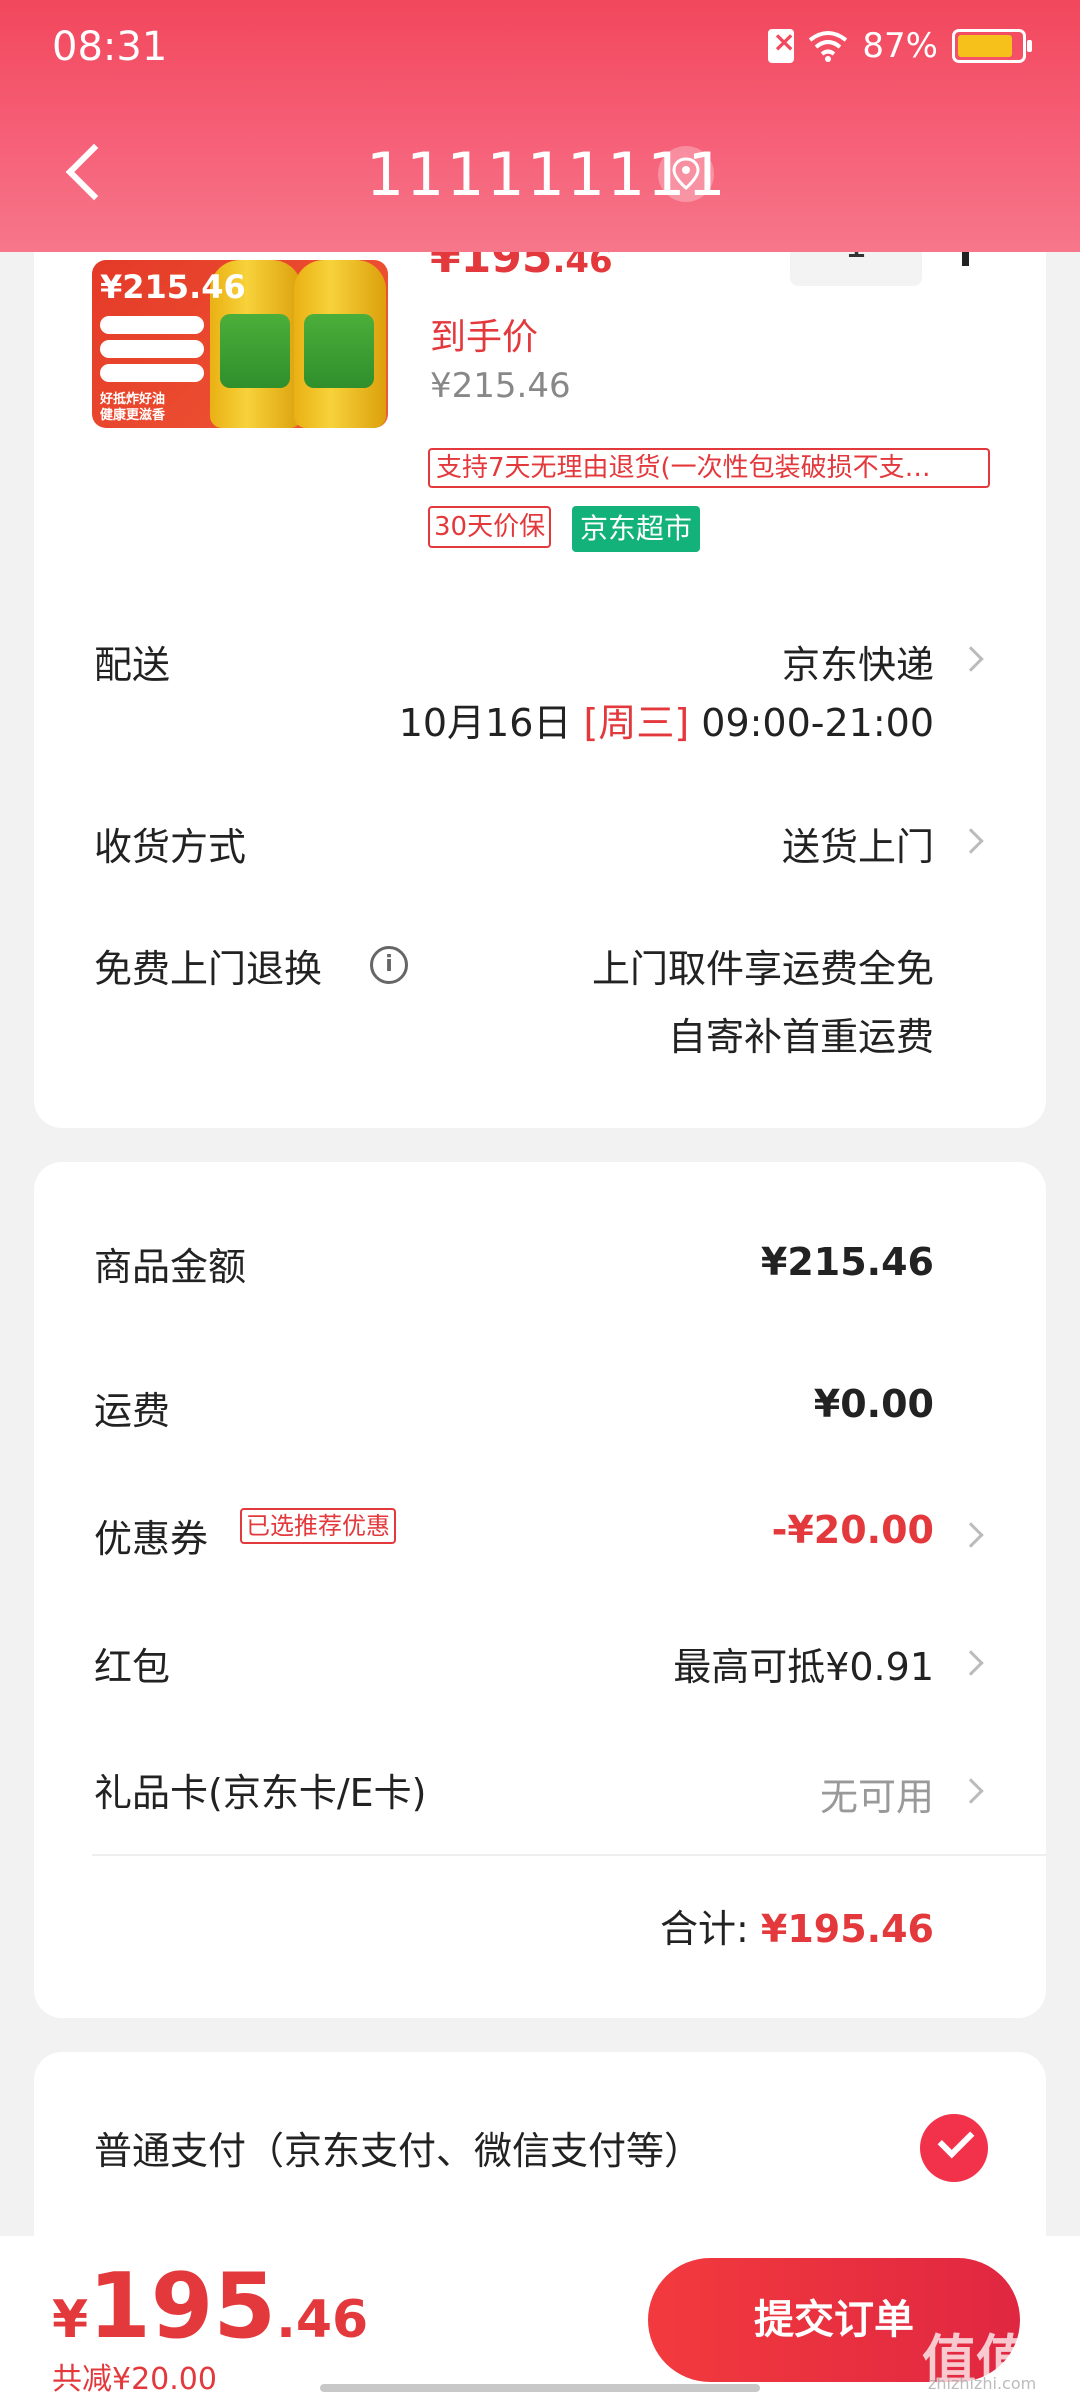  I want to click on location-pin-icon, so click(686, 173).